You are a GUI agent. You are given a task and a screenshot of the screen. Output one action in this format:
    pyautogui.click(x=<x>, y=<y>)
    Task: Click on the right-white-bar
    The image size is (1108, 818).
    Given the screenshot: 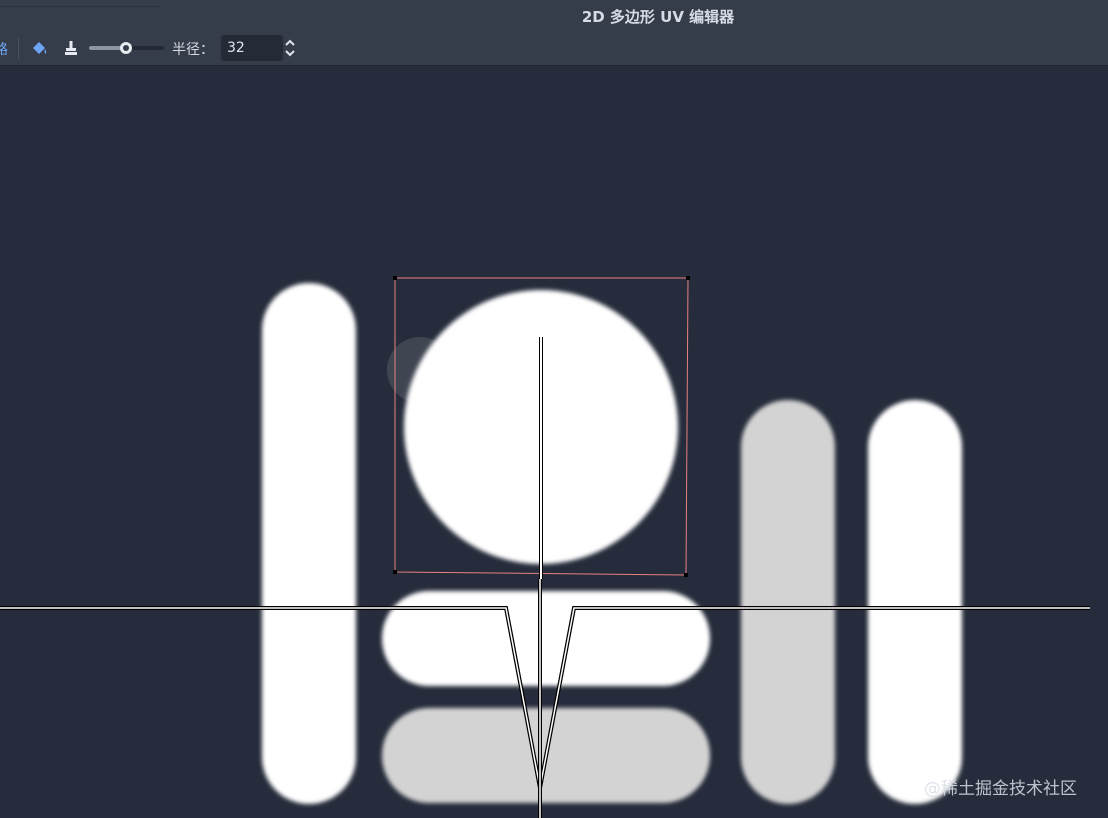 What is the action you would take?
    pyautogui.click(x=915, y=602)
    